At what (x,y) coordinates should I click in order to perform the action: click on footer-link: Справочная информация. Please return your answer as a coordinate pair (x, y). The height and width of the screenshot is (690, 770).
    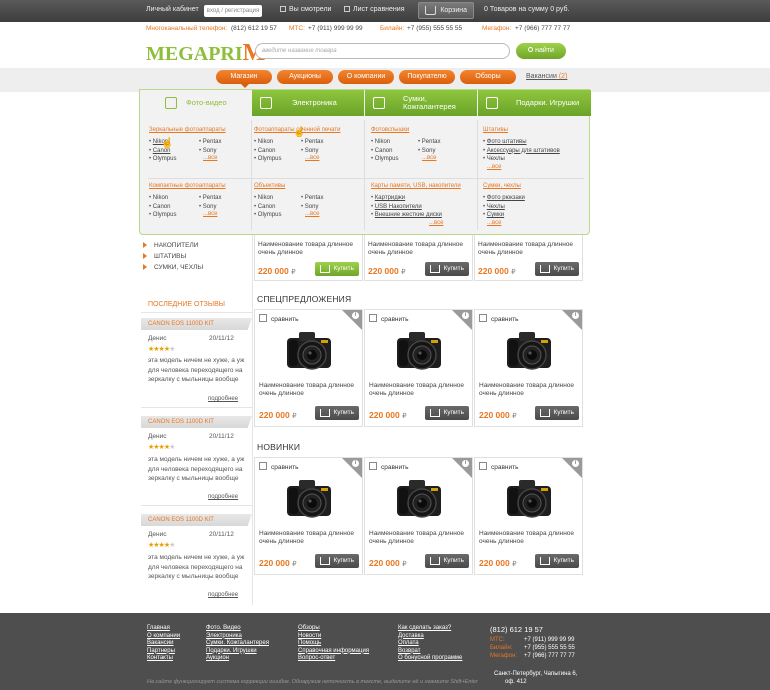
    Looking at the image, I should click on (333, 652).